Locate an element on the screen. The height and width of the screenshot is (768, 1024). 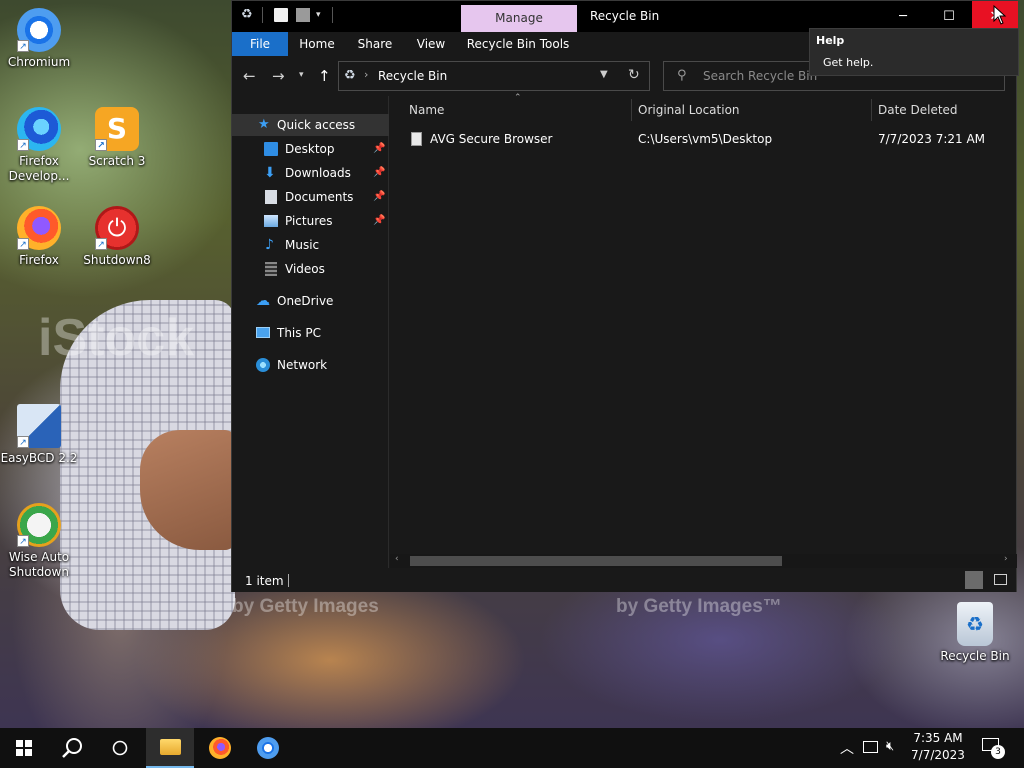
nav-label: Downloads is located at coordinates (318, 173).